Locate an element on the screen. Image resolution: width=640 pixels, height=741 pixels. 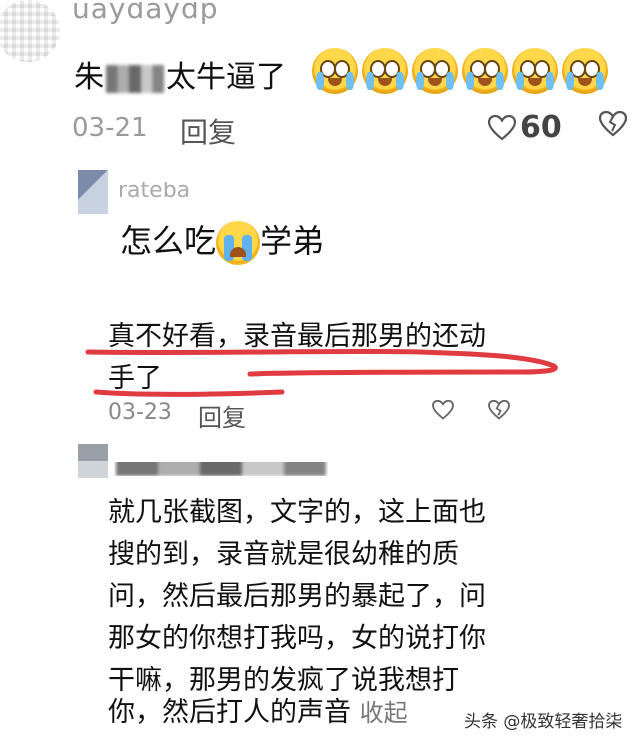
comment-text-line: 你，然后打人的声音 is located at coordinates (229, 712).